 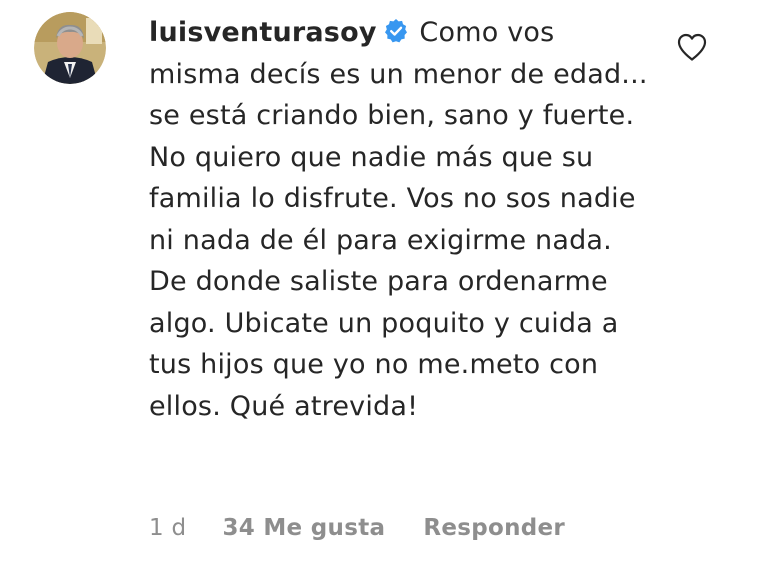 I want to click on avatar, so click(x=70, y=48).